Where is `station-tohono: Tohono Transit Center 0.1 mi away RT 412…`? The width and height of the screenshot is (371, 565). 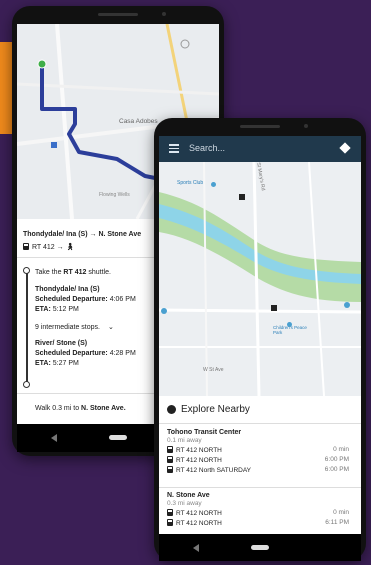
station-tohono: Tohono Transit Center 0.1 mi away RT 412… is located at coordinates (262, 452).